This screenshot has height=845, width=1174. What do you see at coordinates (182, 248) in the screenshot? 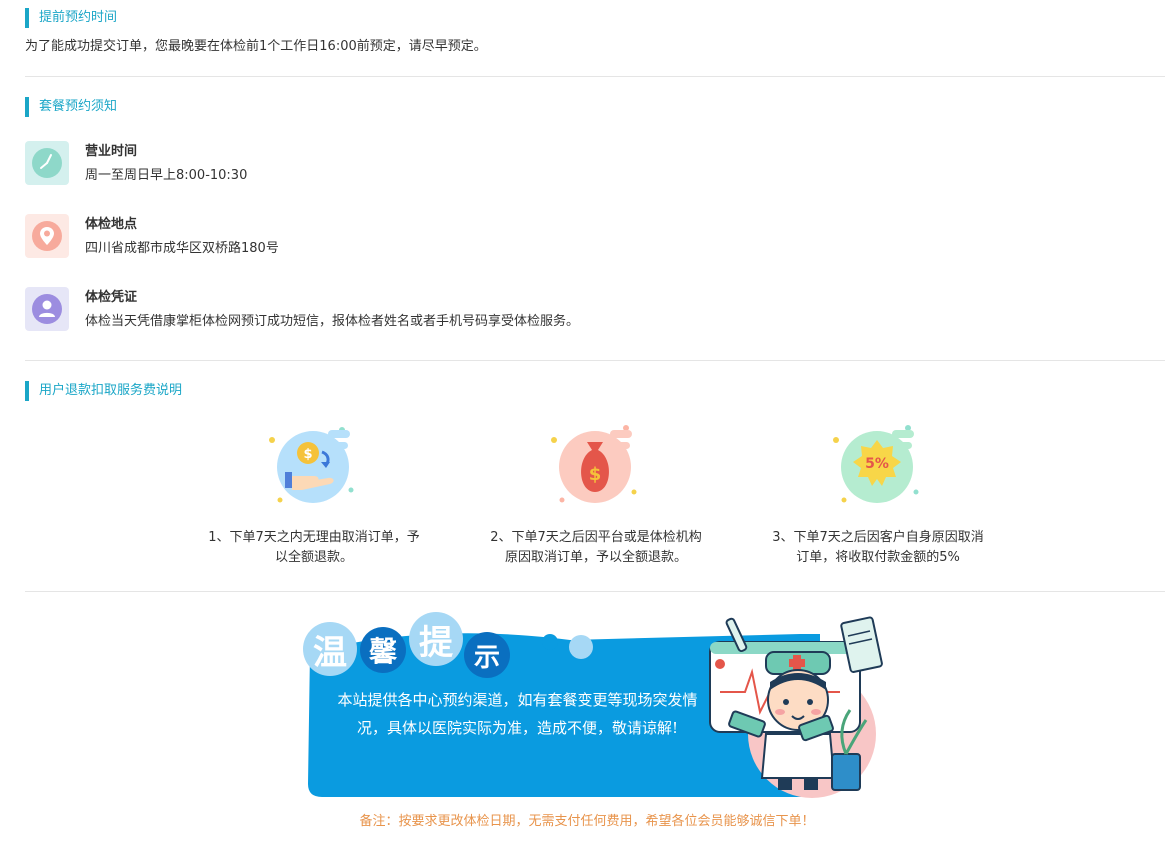
I see `info-value: 四川省成都市成华区双桥路180号` at bounding box center [182, 248].